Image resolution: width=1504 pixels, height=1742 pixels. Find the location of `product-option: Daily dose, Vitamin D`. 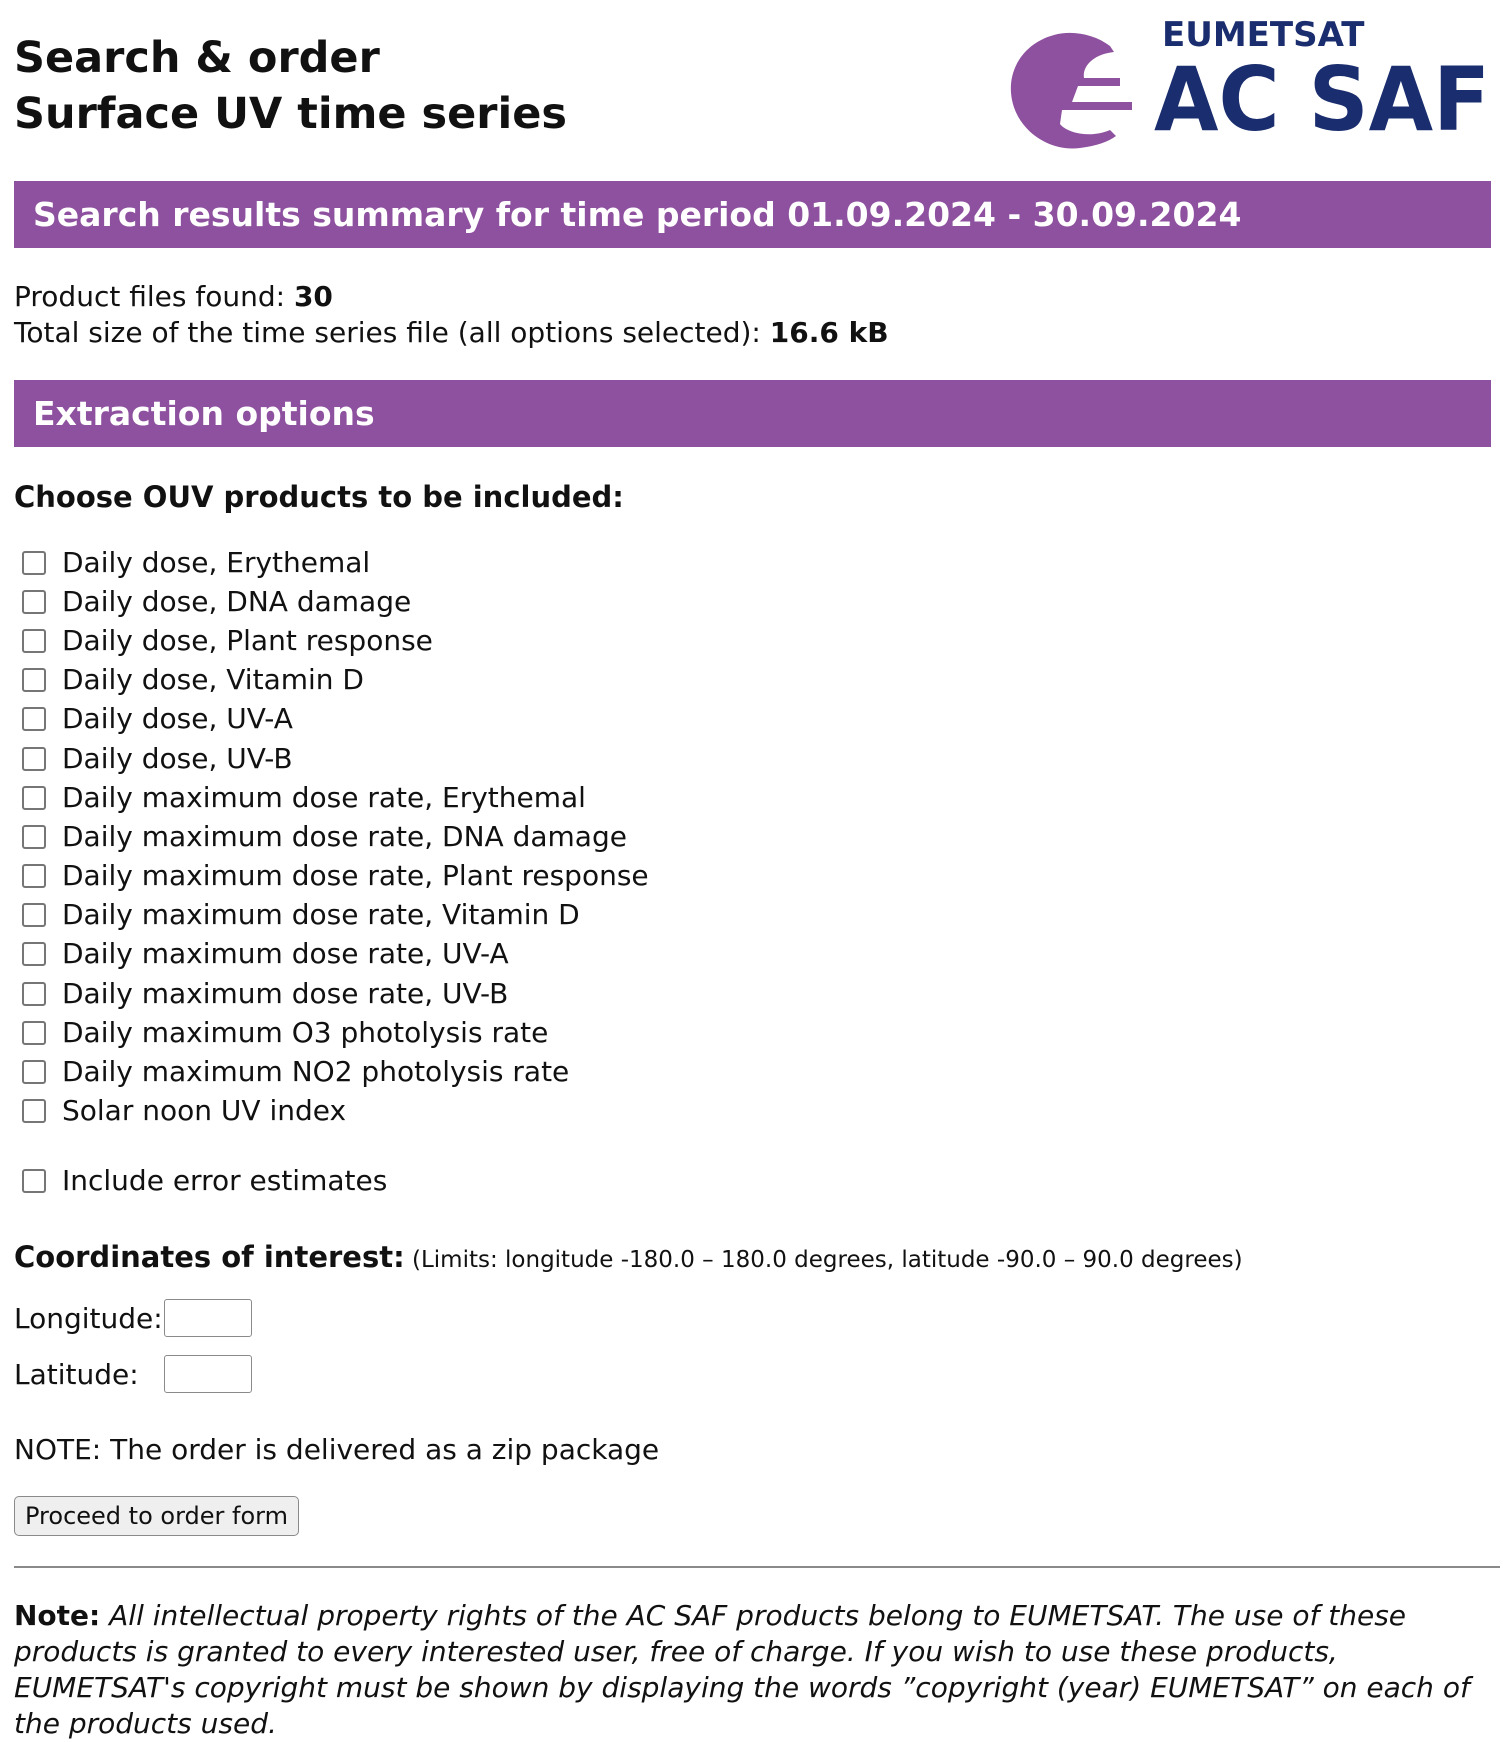

product-option: Daily dose, Vitamin D is located at coordinates (335, 680).